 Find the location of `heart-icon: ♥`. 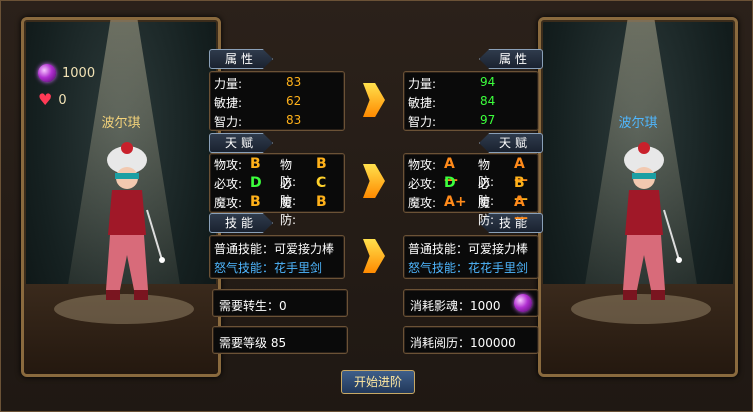

heart-icon: ♥ is located at coordinates (45, 99).